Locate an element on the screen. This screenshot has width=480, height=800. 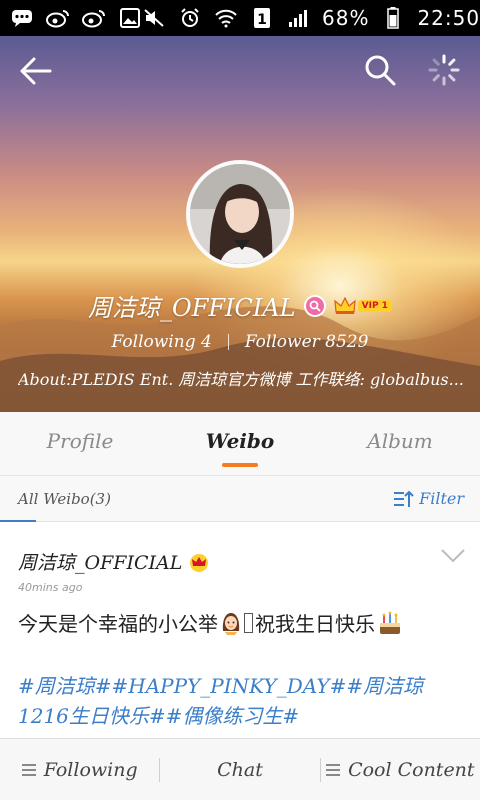
vip-badge: VIP 1 is located at coordinates (362, 305).